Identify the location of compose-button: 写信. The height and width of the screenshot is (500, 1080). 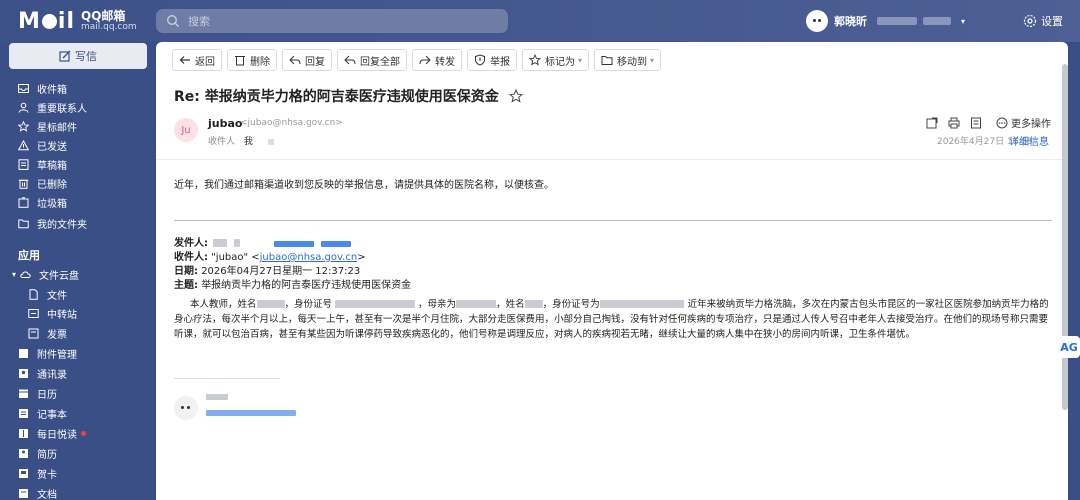
(78, 56).